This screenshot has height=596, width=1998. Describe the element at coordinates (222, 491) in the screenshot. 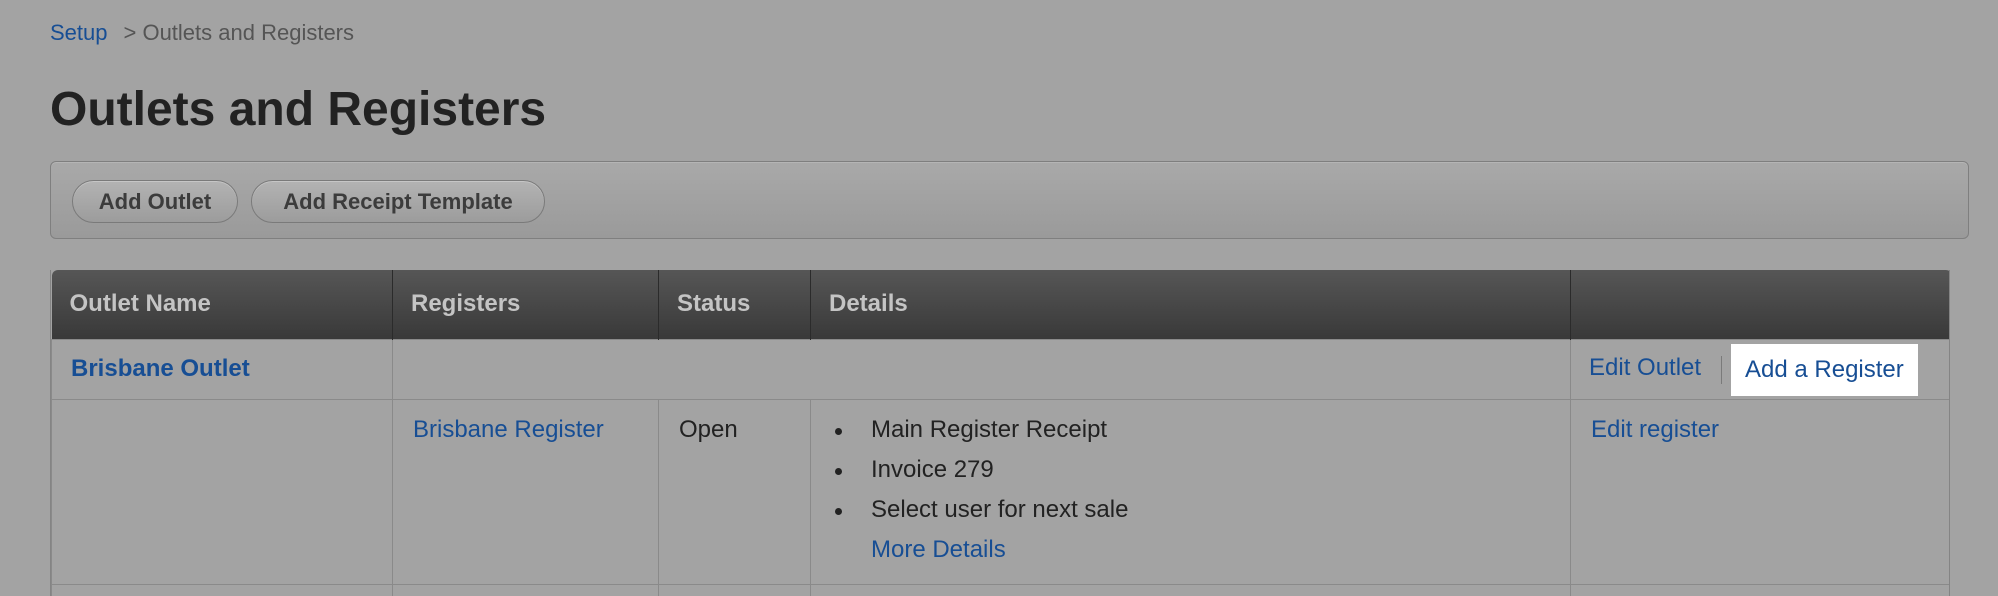

I see `register-outlet-empty-cell` at that location.